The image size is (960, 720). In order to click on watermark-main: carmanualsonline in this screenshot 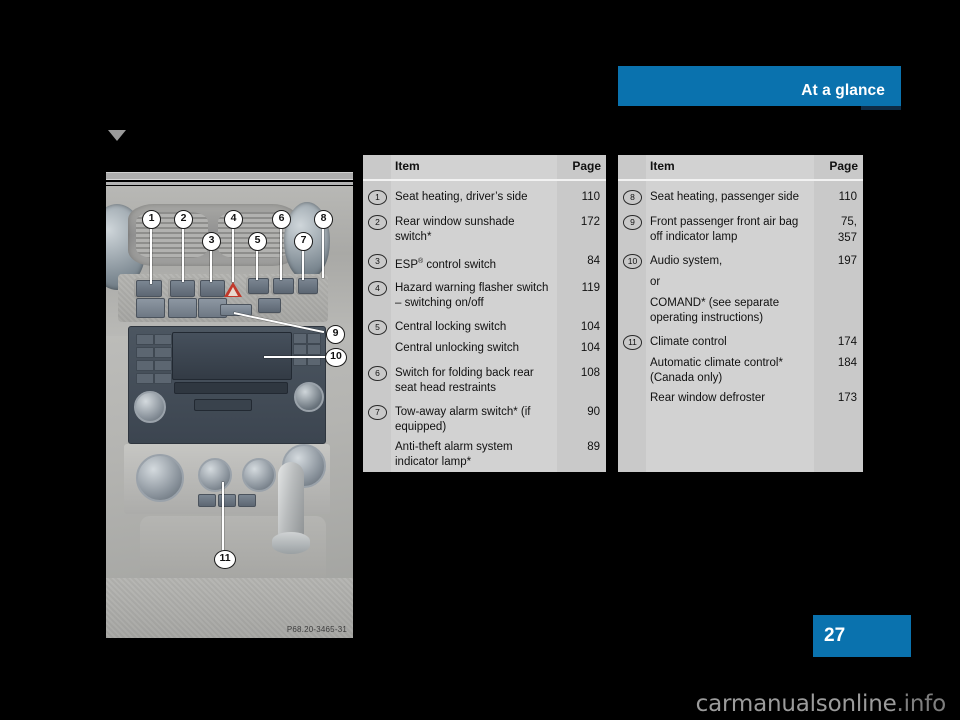, I will do `click(796, 704)`.